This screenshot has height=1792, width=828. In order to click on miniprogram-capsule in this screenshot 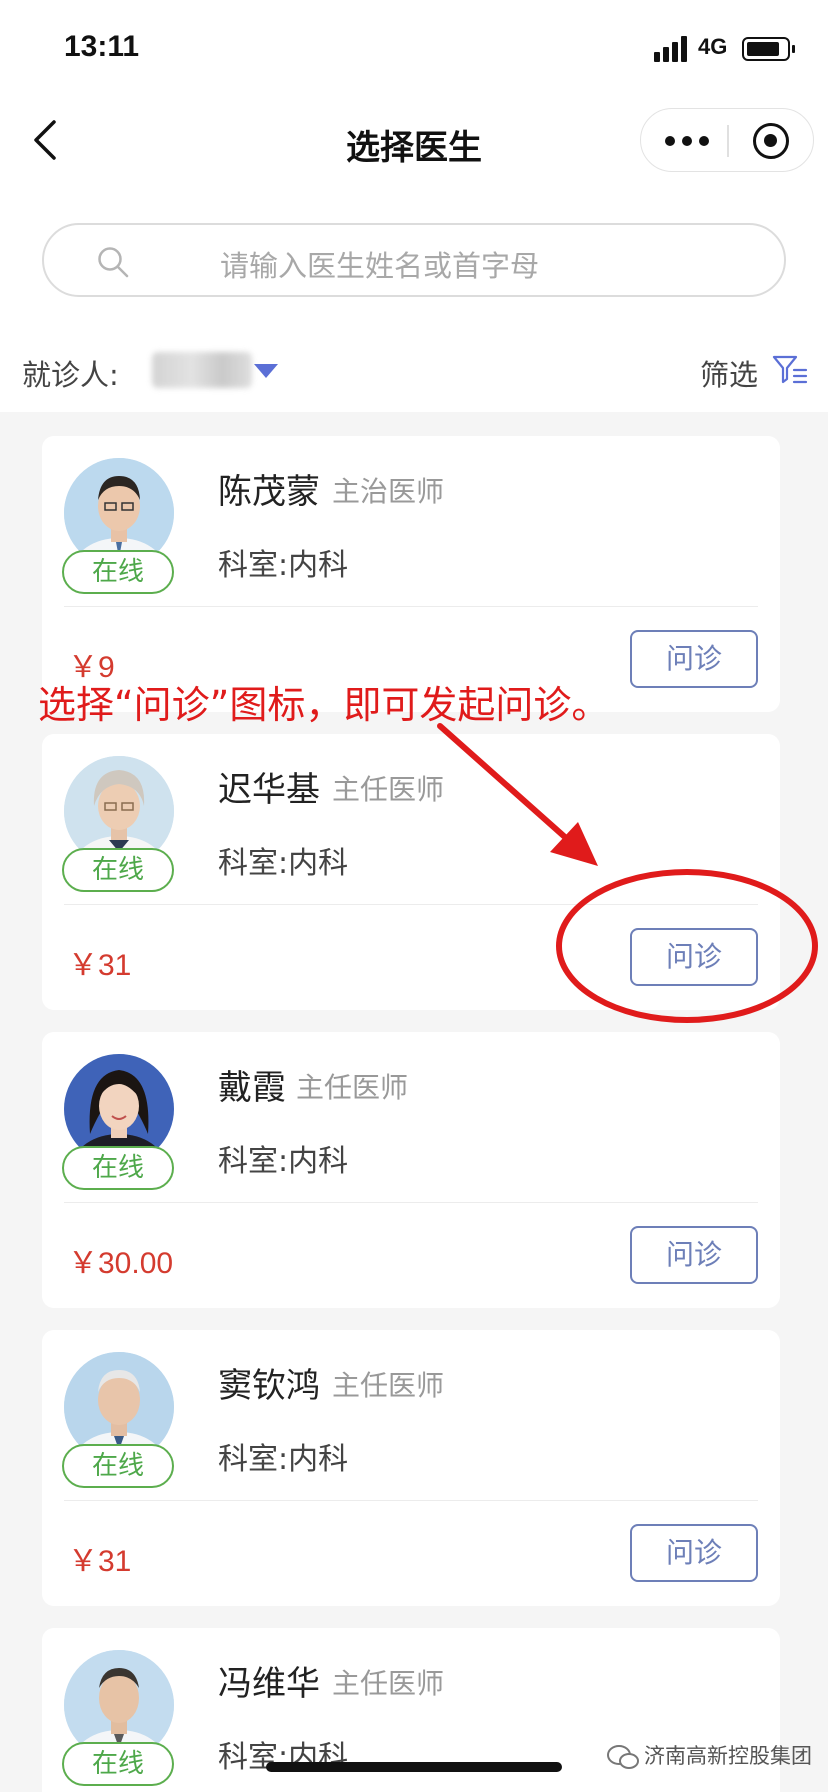, I will do `click(727, 140)`.